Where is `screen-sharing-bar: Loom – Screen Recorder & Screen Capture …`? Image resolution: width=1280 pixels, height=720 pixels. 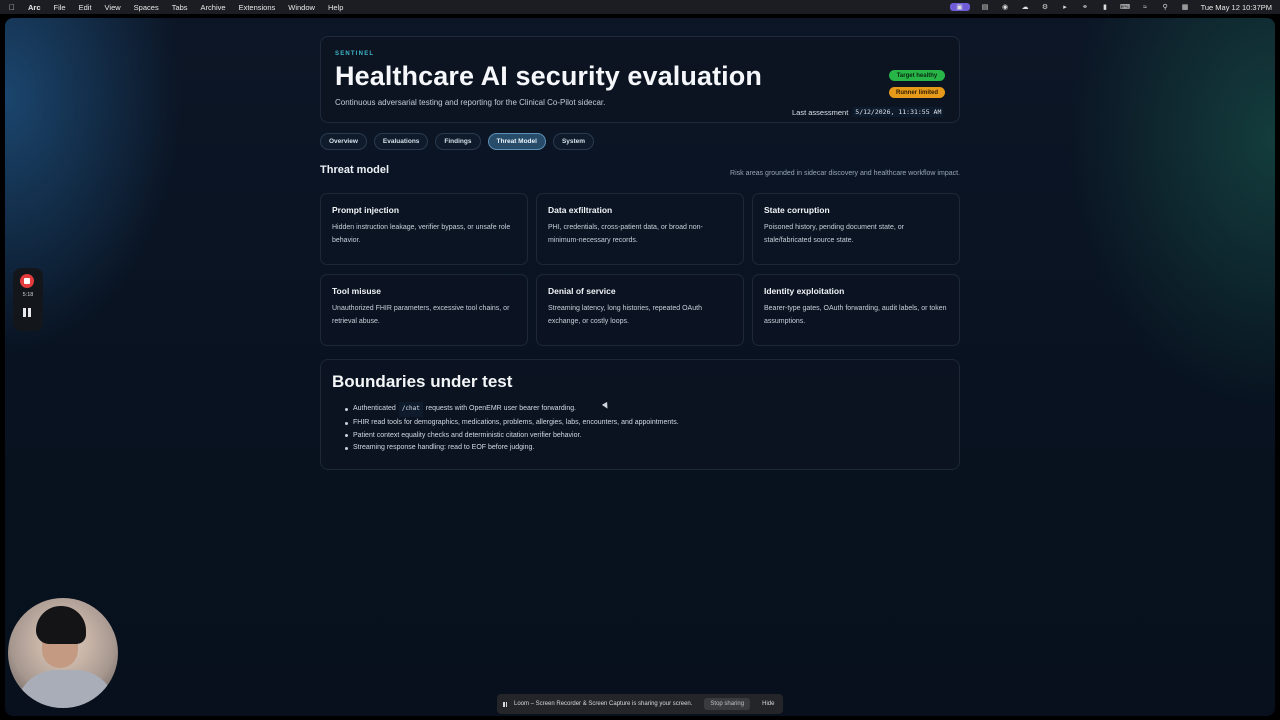
screen-sharing-bar: Loom – Screen Recorder & Screen Capture … is located at coordinates (640, 704).